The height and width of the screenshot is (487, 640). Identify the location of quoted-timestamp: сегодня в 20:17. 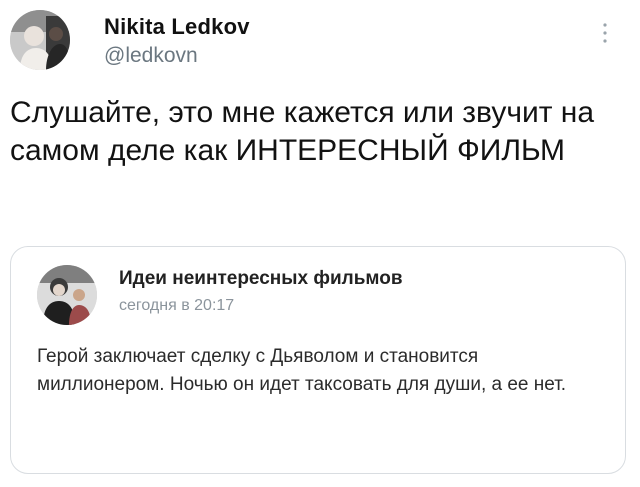
(177, 305).